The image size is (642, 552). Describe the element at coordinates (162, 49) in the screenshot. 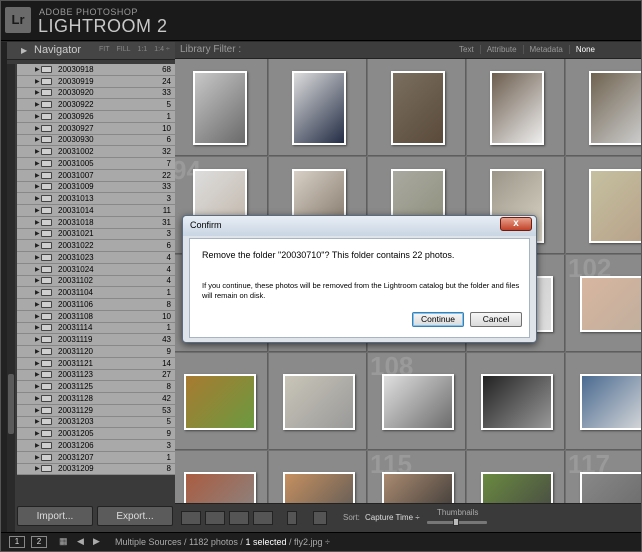

I see `zoom-1-4: 1:4 ÷` at that location.